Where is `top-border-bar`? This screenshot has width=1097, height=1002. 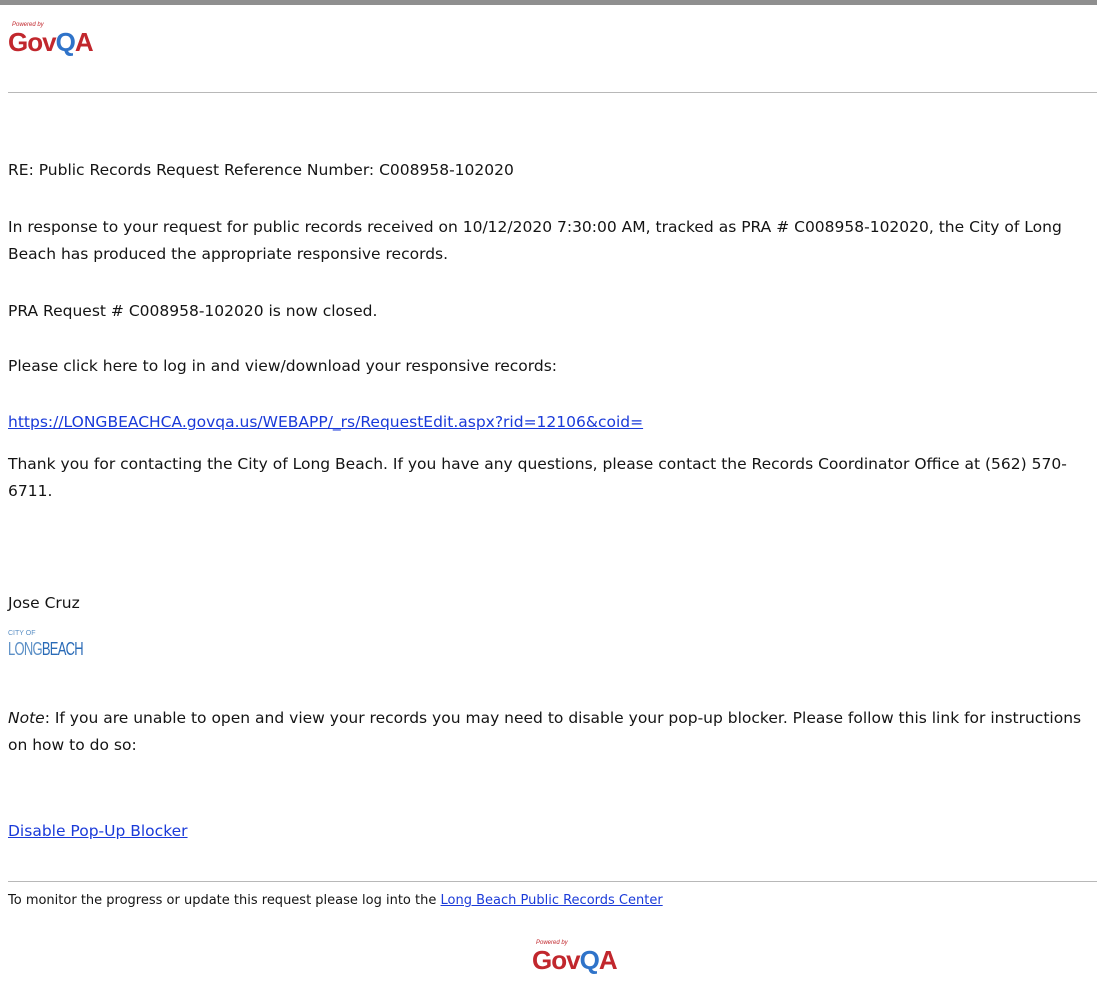 top-border-bar is located at coordinates (548, 2).